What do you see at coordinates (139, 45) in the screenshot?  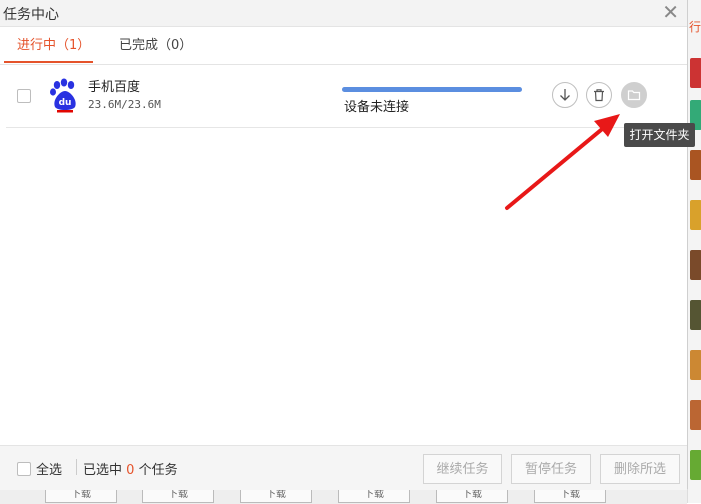 I see `tab-label: 已完成` at bounding box center [139, 45].